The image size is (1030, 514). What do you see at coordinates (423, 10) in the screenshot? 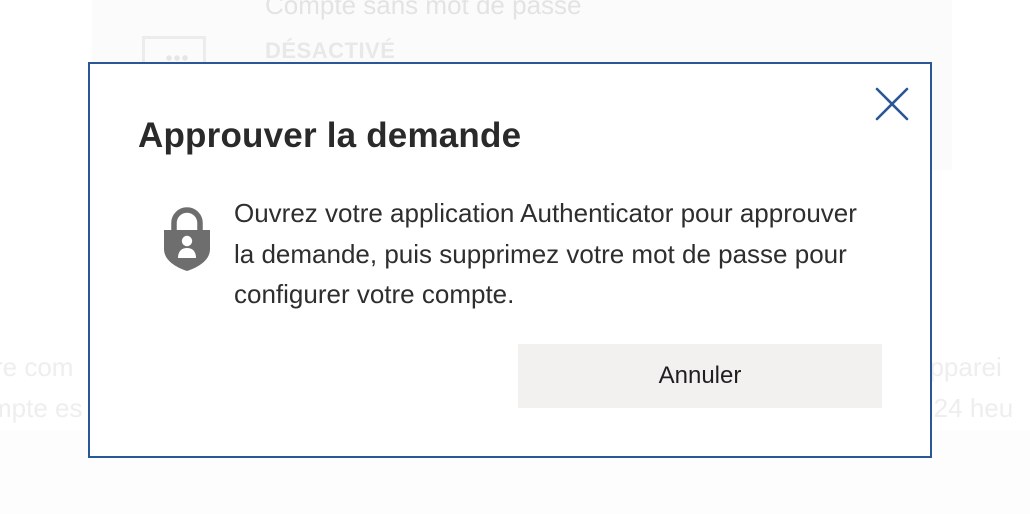
I see `background-account-title: Compte sans mot de passe` at bounding box center [423, 10].